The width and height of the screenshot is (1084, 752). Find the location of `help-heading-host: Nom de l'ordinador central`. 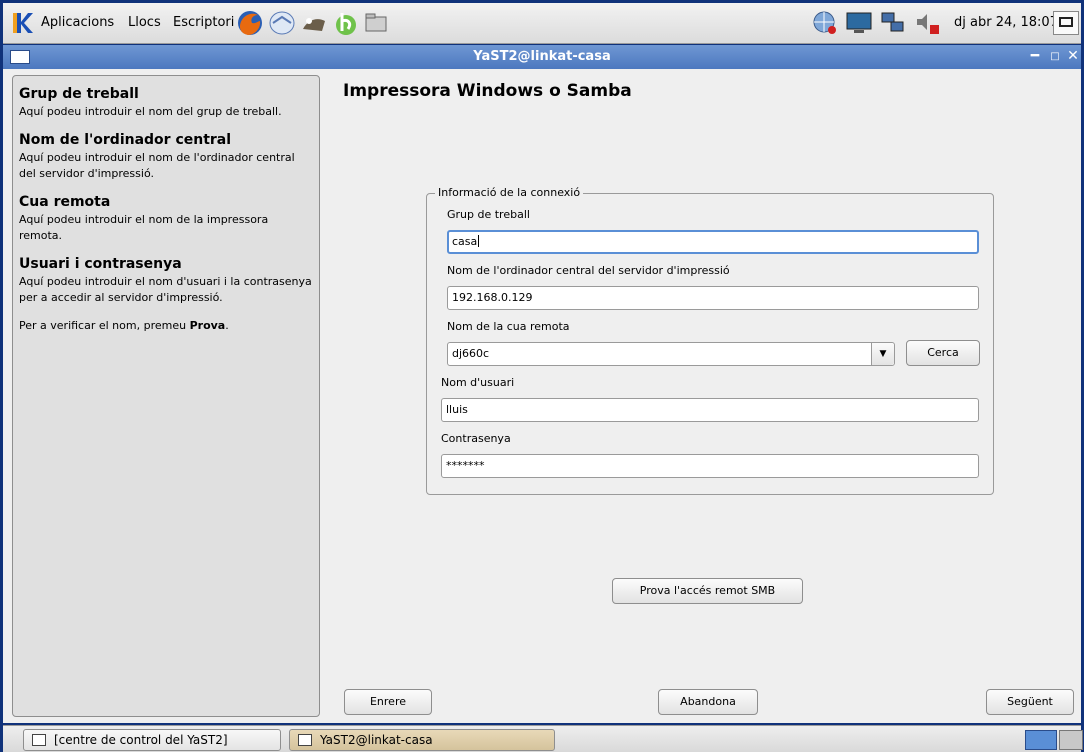

help-heading-host: Nom de l'ordinador central is located at coordinates (125, 140).